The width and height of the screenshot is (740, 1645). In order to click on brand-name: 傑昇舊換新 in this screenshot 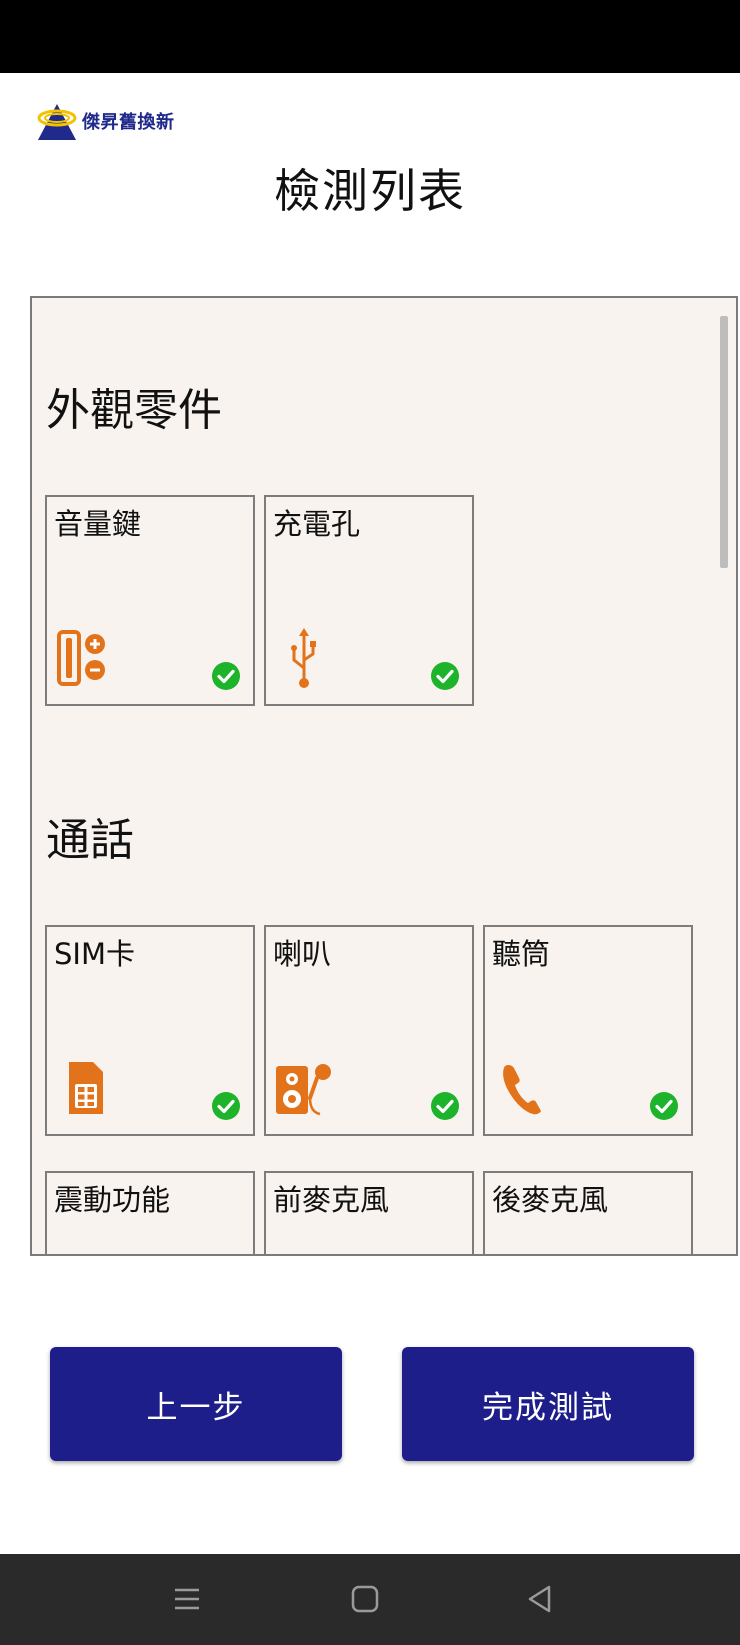, I will do `click(128, 122)`.